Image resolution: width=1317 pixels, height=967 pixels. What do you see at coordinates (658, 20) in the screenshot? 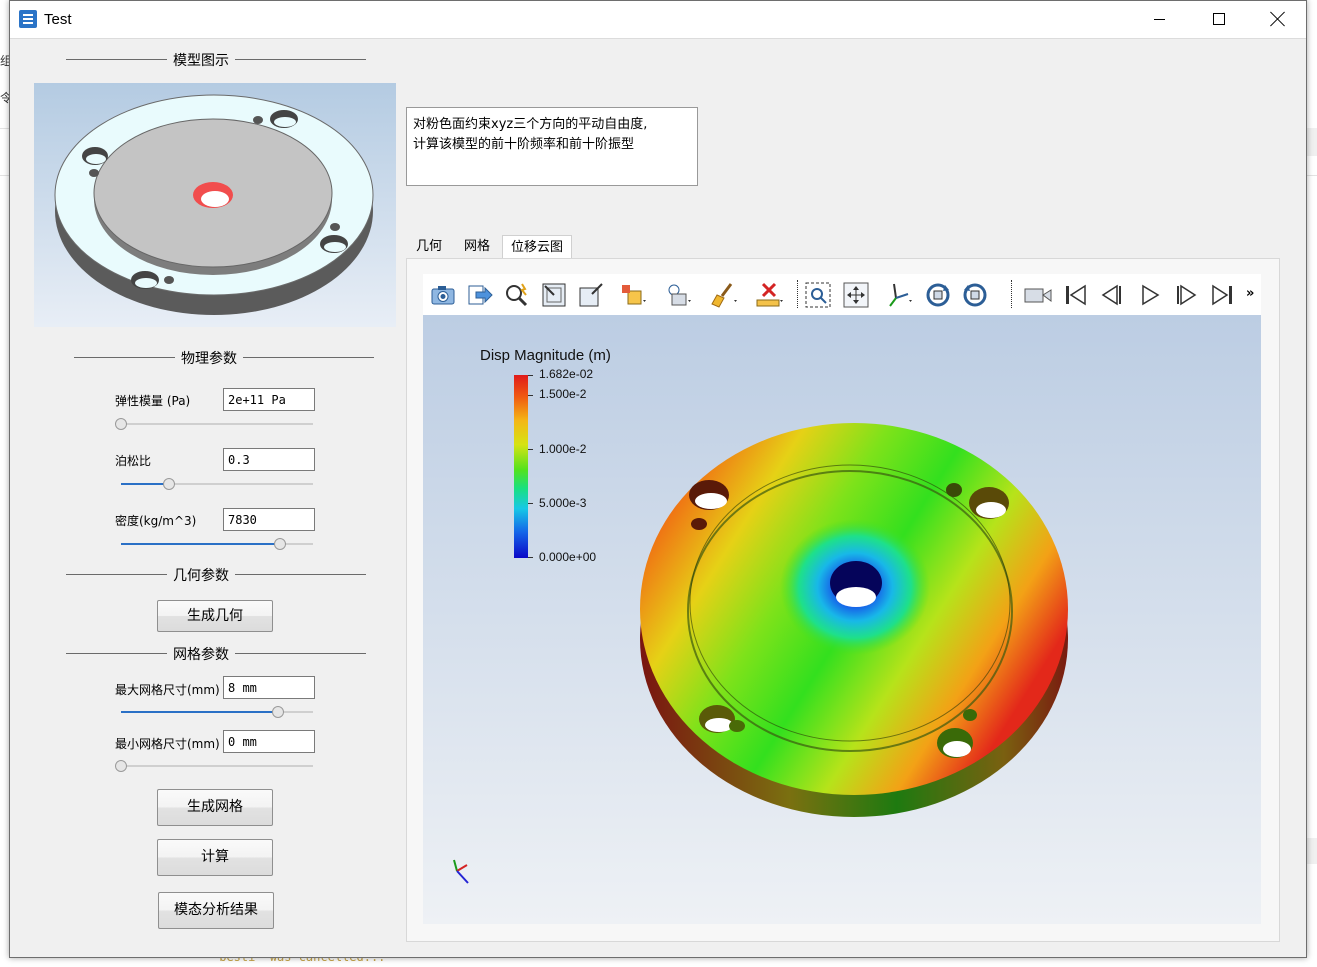
I see `title-bar: Test` at bounding box center [658, 20].